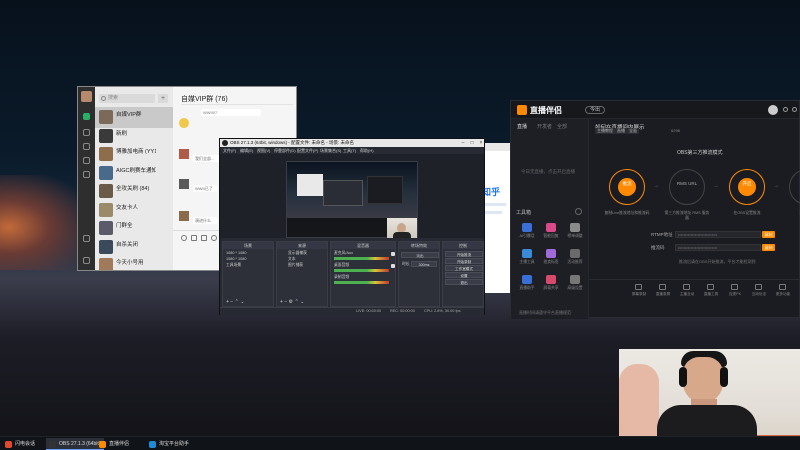 The image size is (800, 450). I want to click on duration-field: 300ms, so click(424, 264).